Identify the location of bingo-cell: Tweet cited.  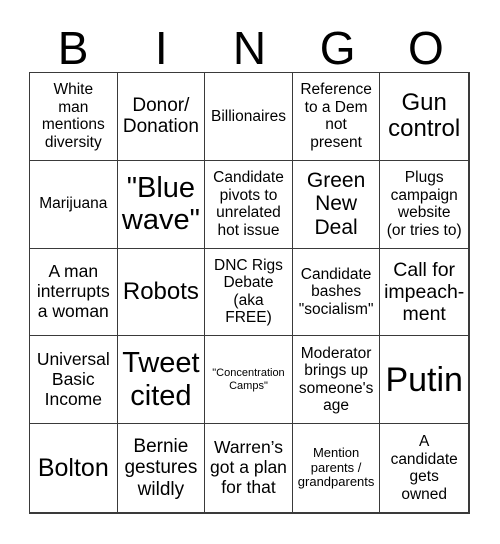
(161, 380).